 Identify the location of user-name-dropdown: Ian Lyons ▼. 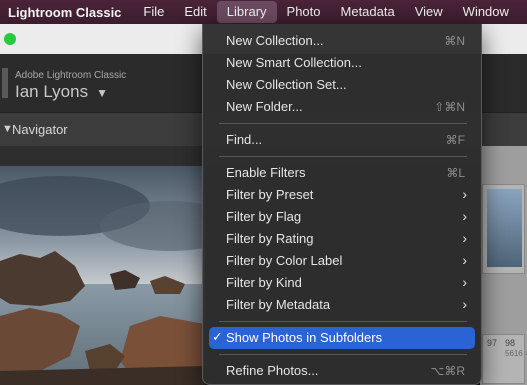
(61, 92).